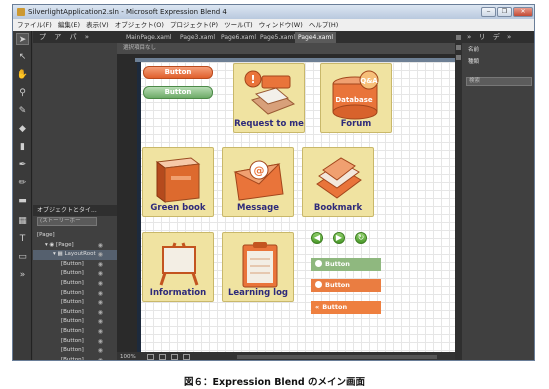  I want to click on menu-project: プロジェクト(P), so click(194, 25).